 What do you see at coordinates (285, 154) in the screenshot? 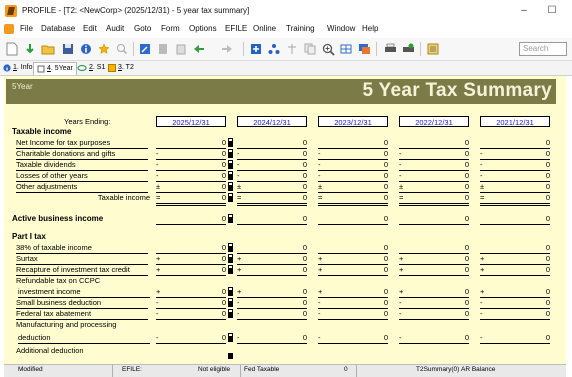
I see `row-charitable: Charitable donations and gifts -0-0-0-0-0` at bounding box center [285, 154].